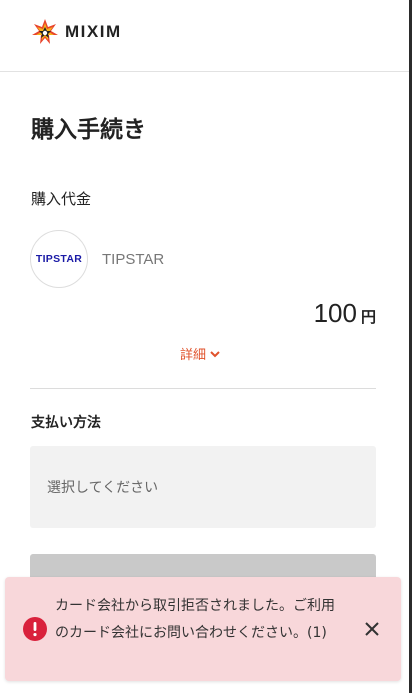 Image resolution: width=412 pixels, height=693 pixels. Describe the element at coordinates (133, 259) in the screenshot. I see `product-name: TIPSTAR` at that location.